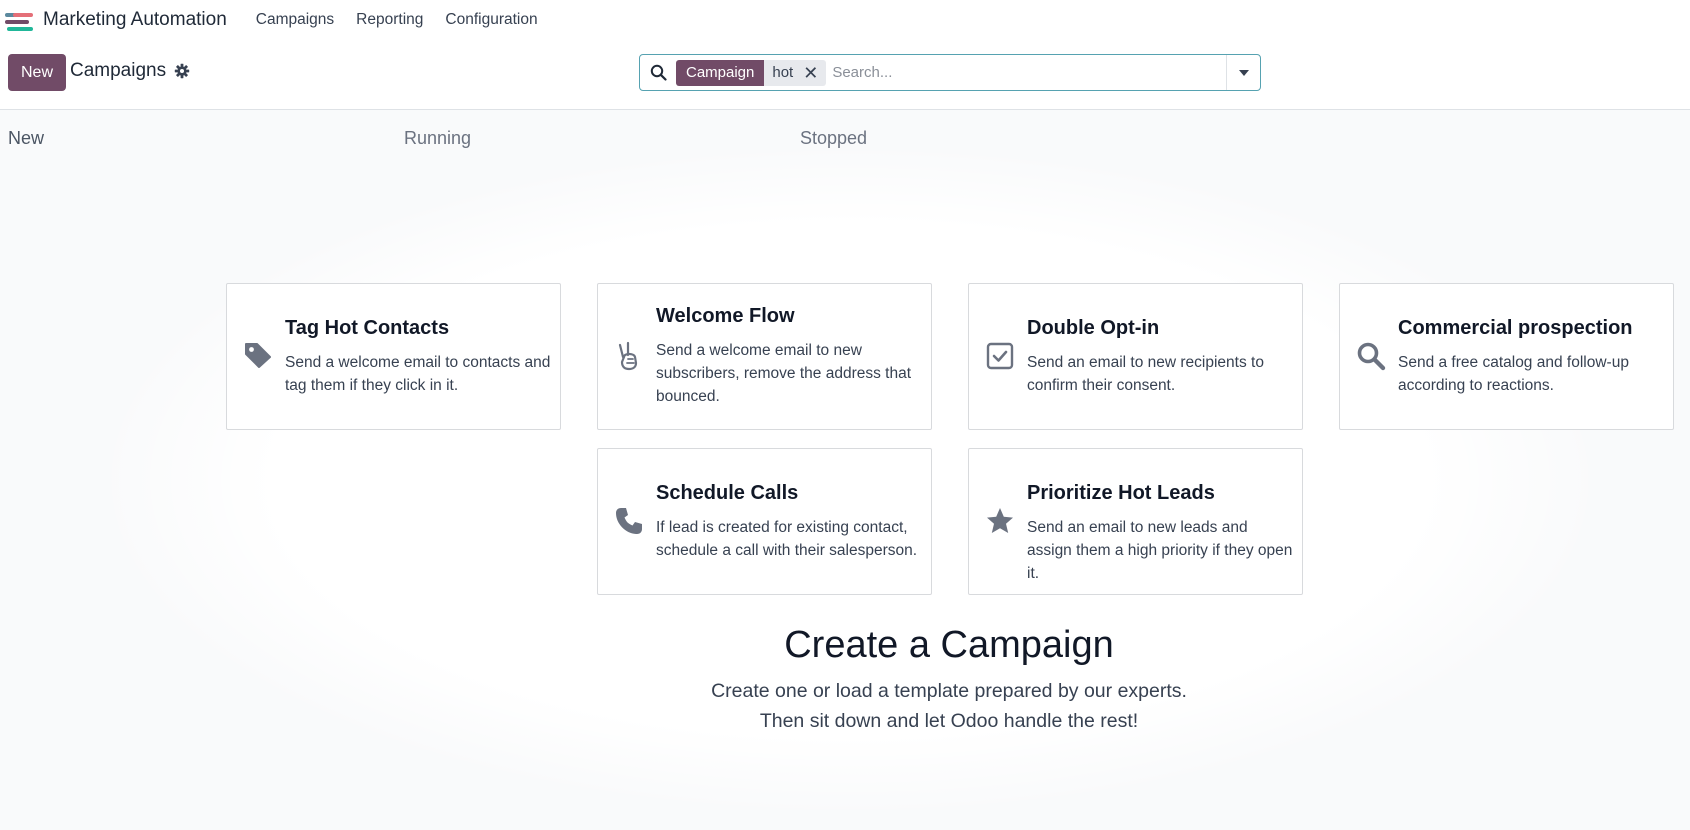 The height and width of the screenshot is (830, 1690). I want to click on search-options-toggle, so click(1243, 72).